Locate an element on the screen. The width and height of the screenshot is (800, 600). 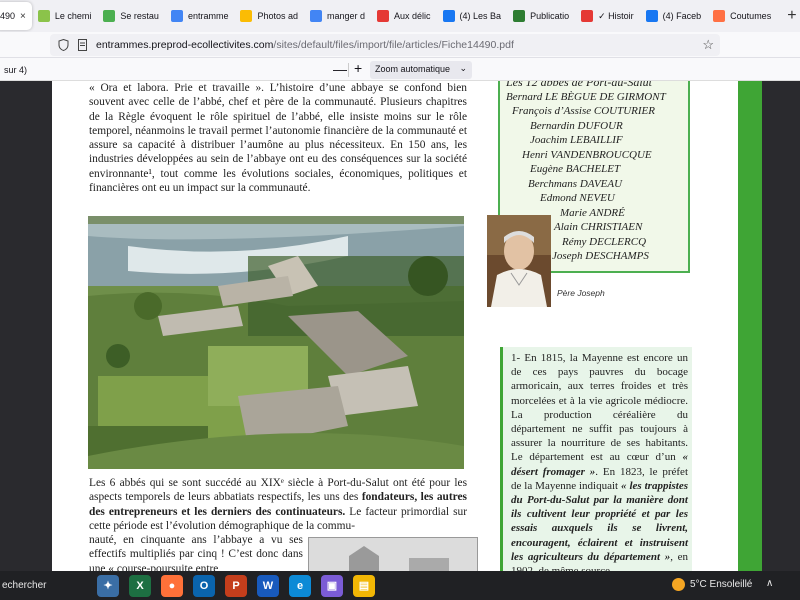
browser-tab: Photos ad is located at coordinates (269, 16).